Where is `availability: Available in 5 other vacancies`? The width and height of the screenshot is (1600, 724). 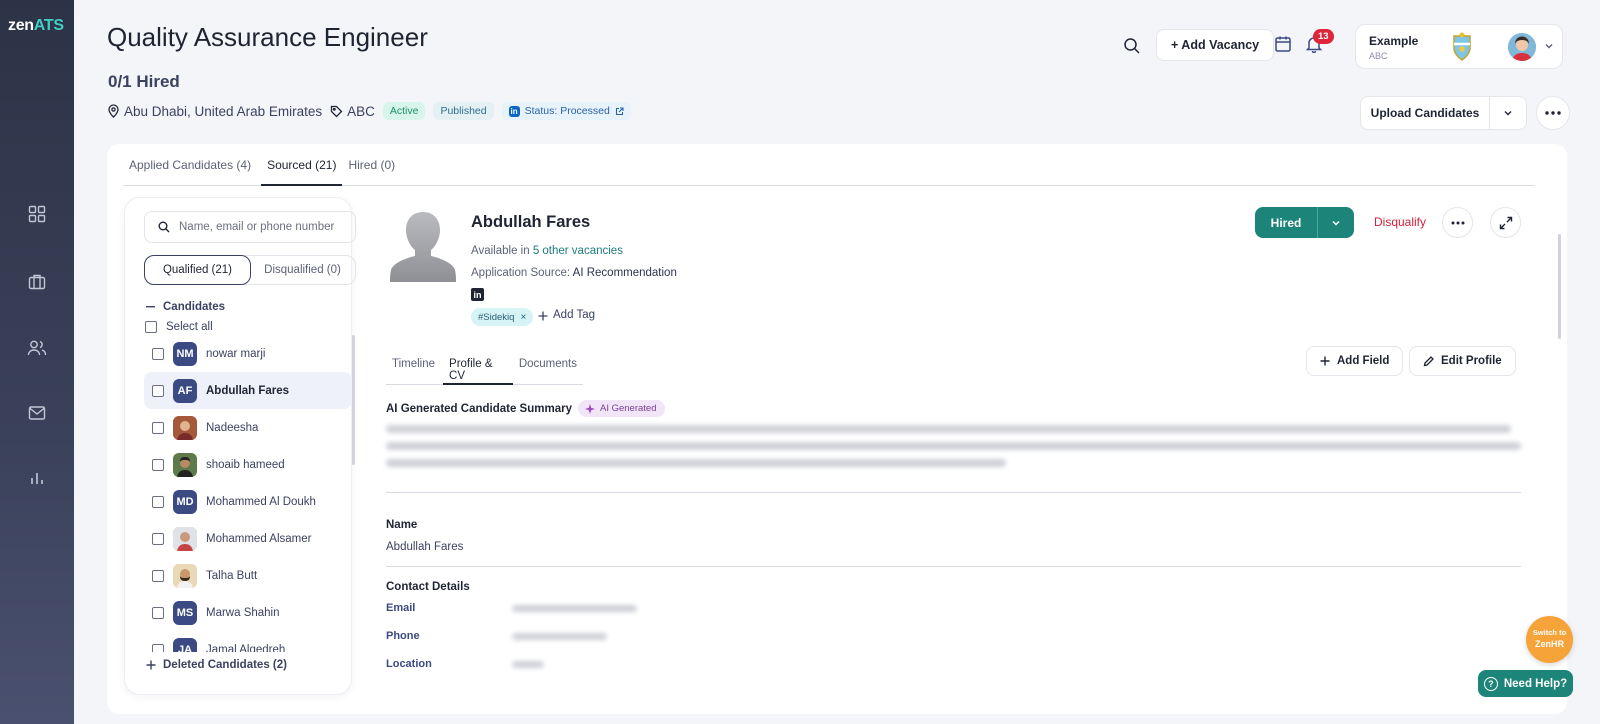 availability: Available in 5 other vacancies is located at coordinates (547, 251).